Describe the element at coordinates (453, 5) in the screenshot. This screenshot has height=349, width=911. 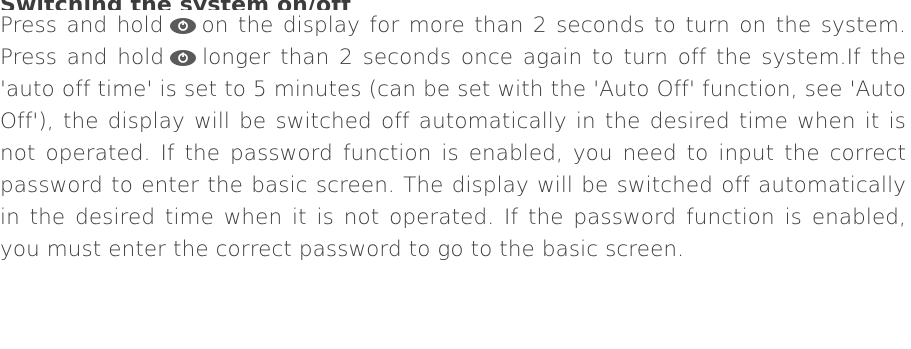
I see `section-heading-cropped: Switching the system on/off` at that location.